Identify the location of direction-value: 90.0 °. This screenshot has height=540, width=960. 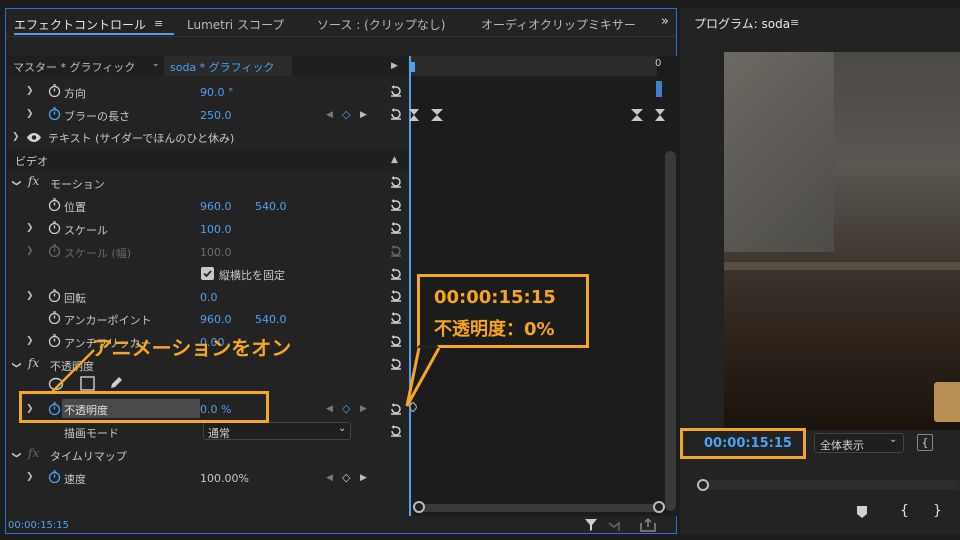
(217, 92).